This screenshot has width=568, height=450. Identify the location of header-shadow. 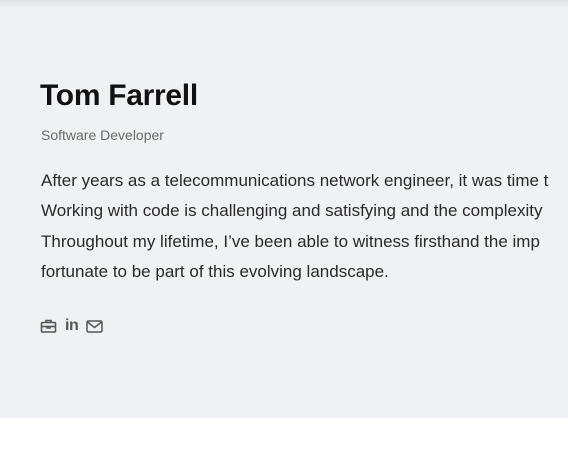
(284, 4).